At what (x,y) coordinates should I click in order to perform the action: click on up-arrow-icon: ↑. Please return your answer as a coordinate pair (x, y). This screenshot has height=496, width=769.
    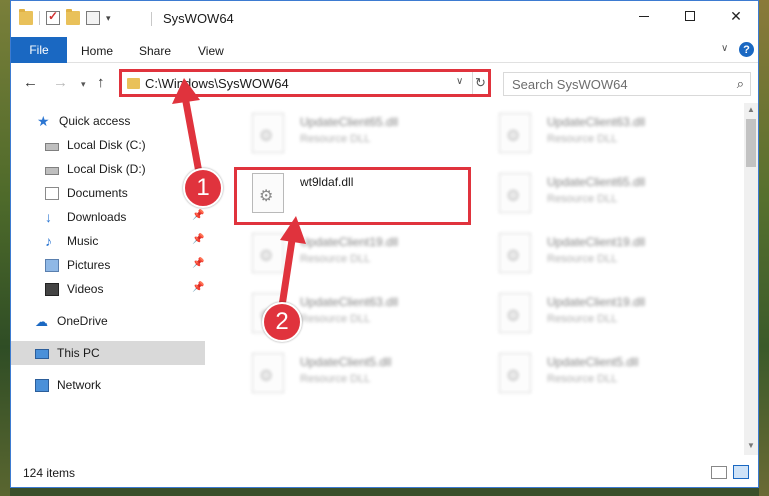
    Looking at the image, I should click on (101, 82).